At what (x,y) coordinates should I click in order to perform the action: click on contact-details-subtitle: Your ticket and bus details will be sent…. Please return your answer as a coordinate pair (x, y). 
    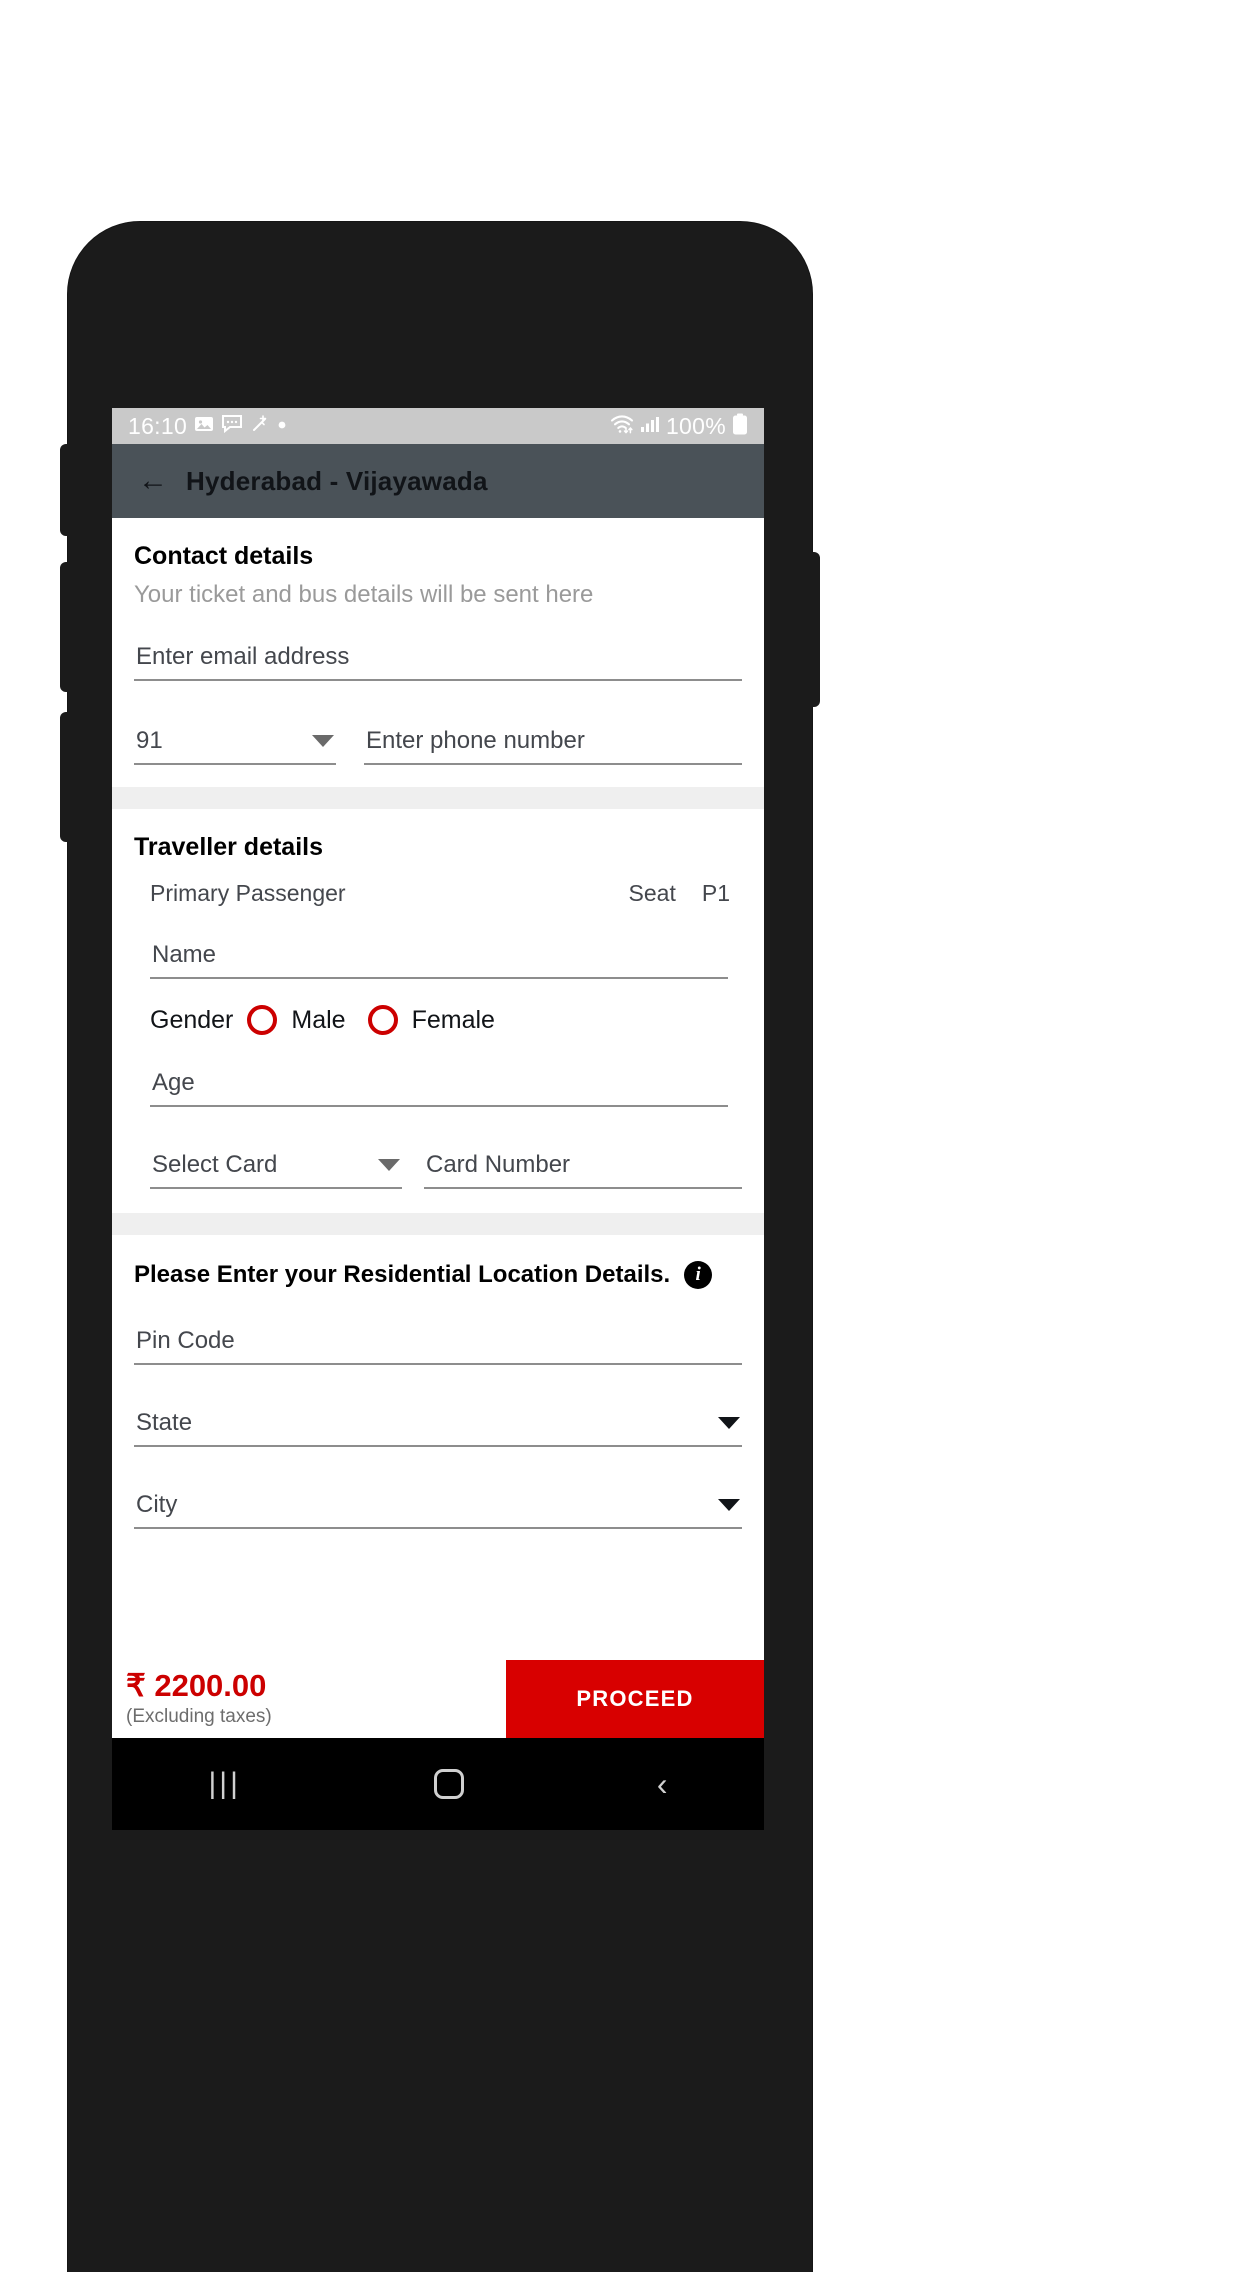
    Looking at the image, I should click on (364, 594).